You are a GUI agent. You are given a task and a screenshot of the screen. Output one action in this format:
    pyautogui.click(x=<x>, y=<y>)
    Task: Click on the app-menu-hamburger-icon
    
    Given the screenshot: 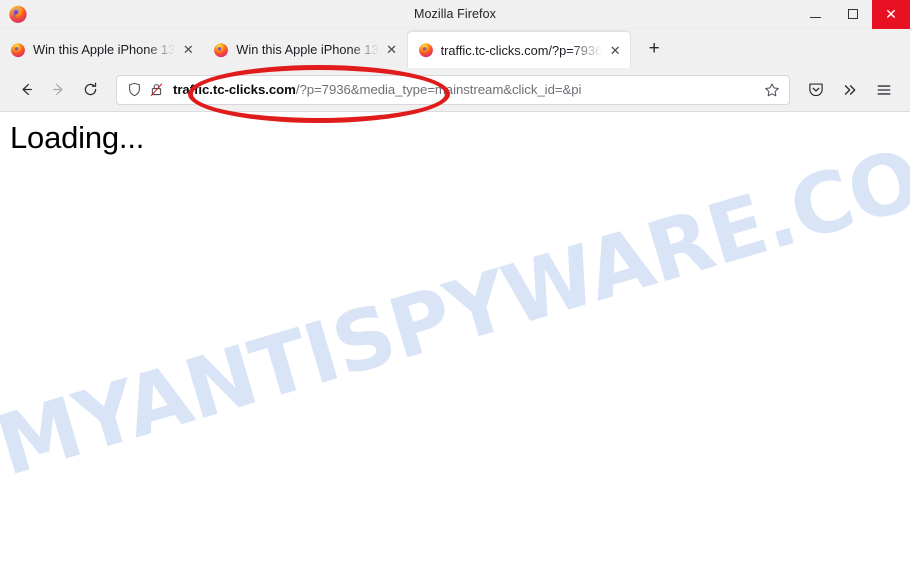 What is the action you would take?
    pyautogui.click(x=884, y=90)
    